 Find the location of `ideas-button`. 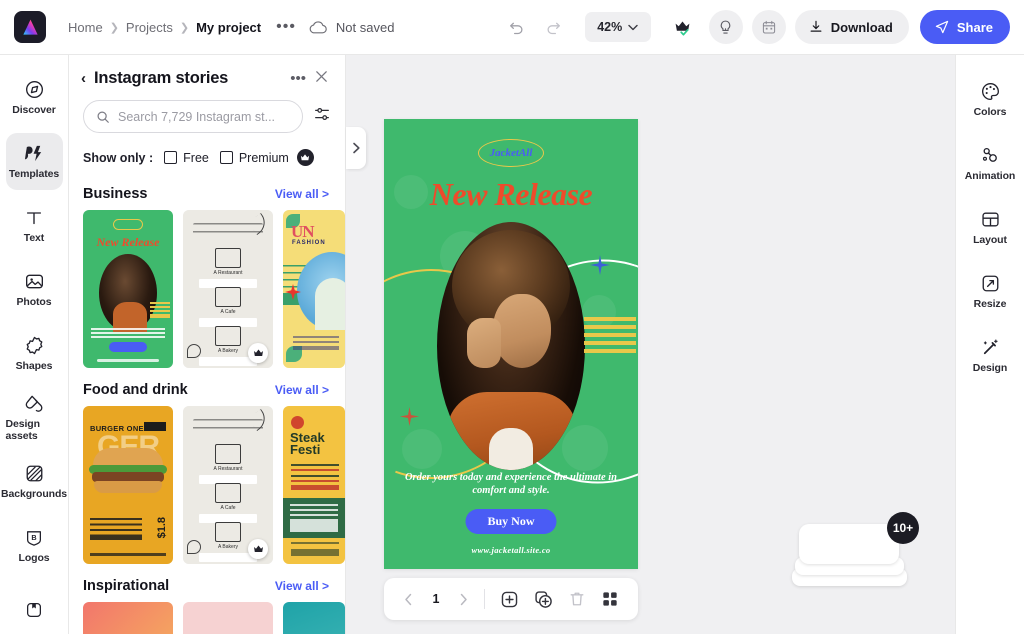

ideas-button is located at coordinates (725, 27).